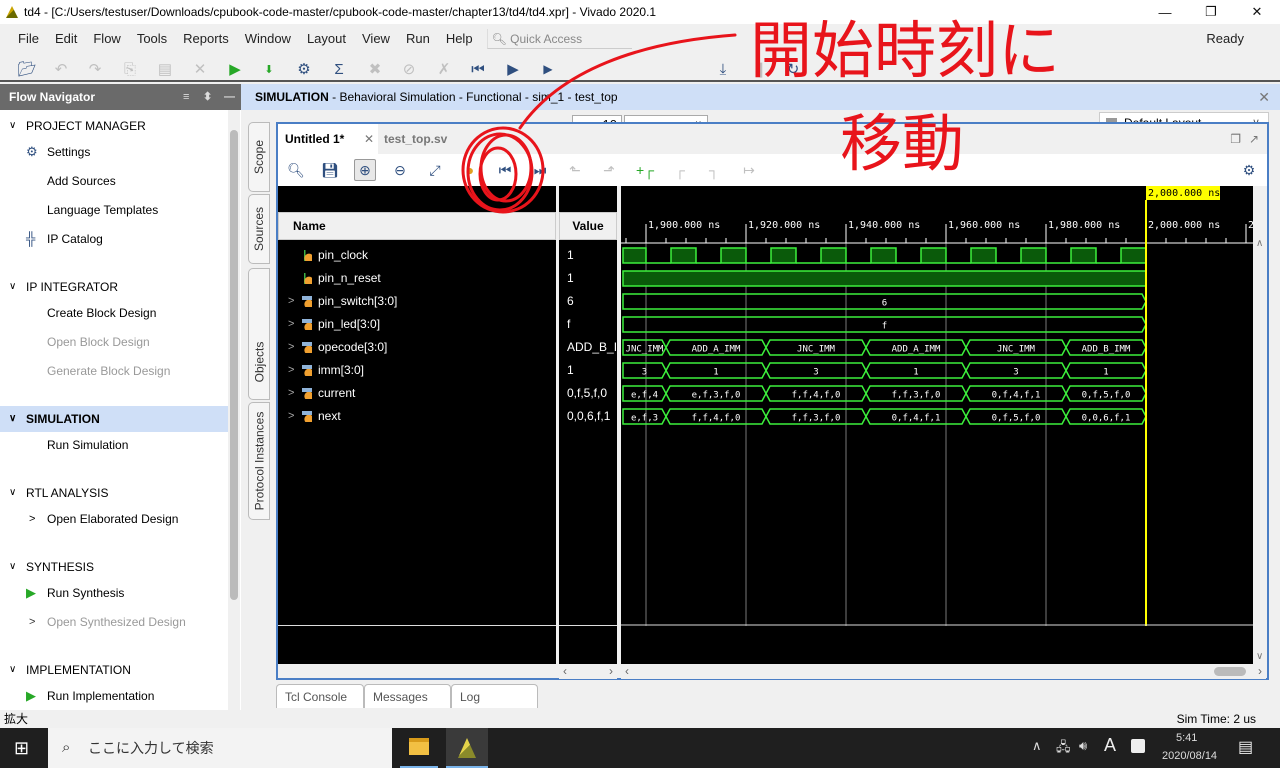  Describe the element at coordinates (417, 370) in the screenshot. I see `signal-row: > imm[3:0]` at that location.